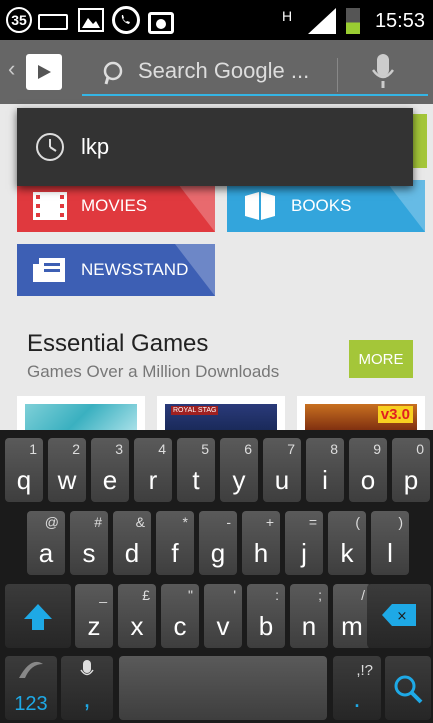  I want to click on suggestion-text: lkp, so click(95, 146).